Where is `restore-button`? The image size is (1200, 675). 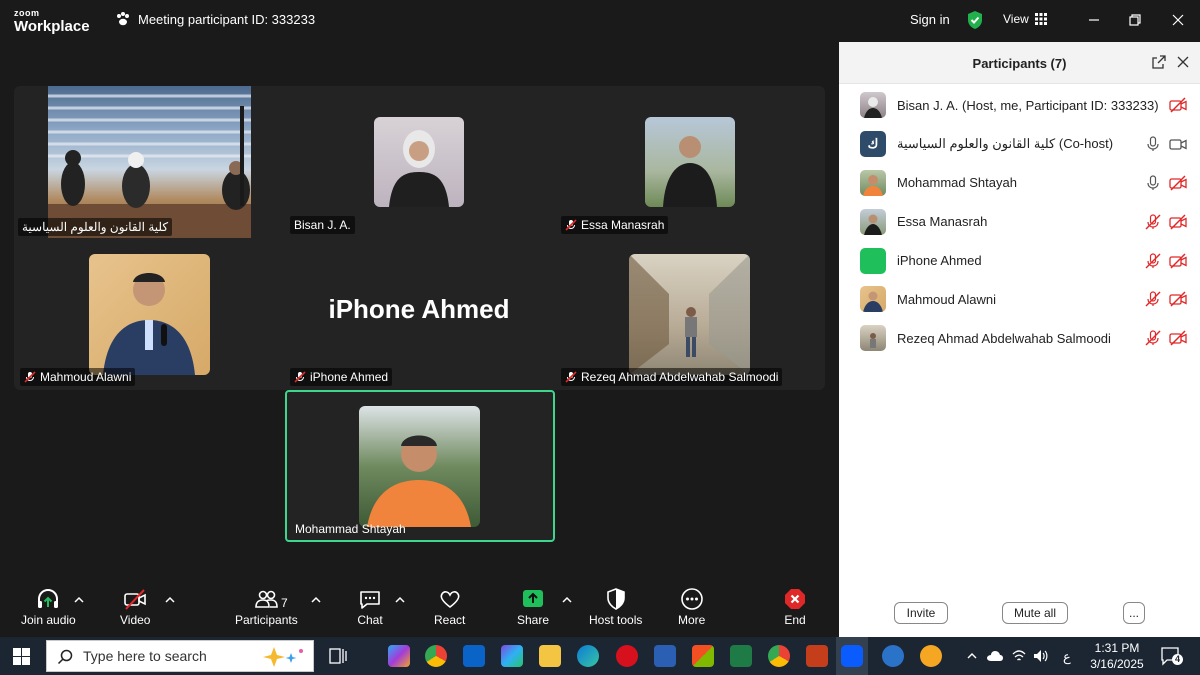
restore-button is located at coordinates (1135, 20).